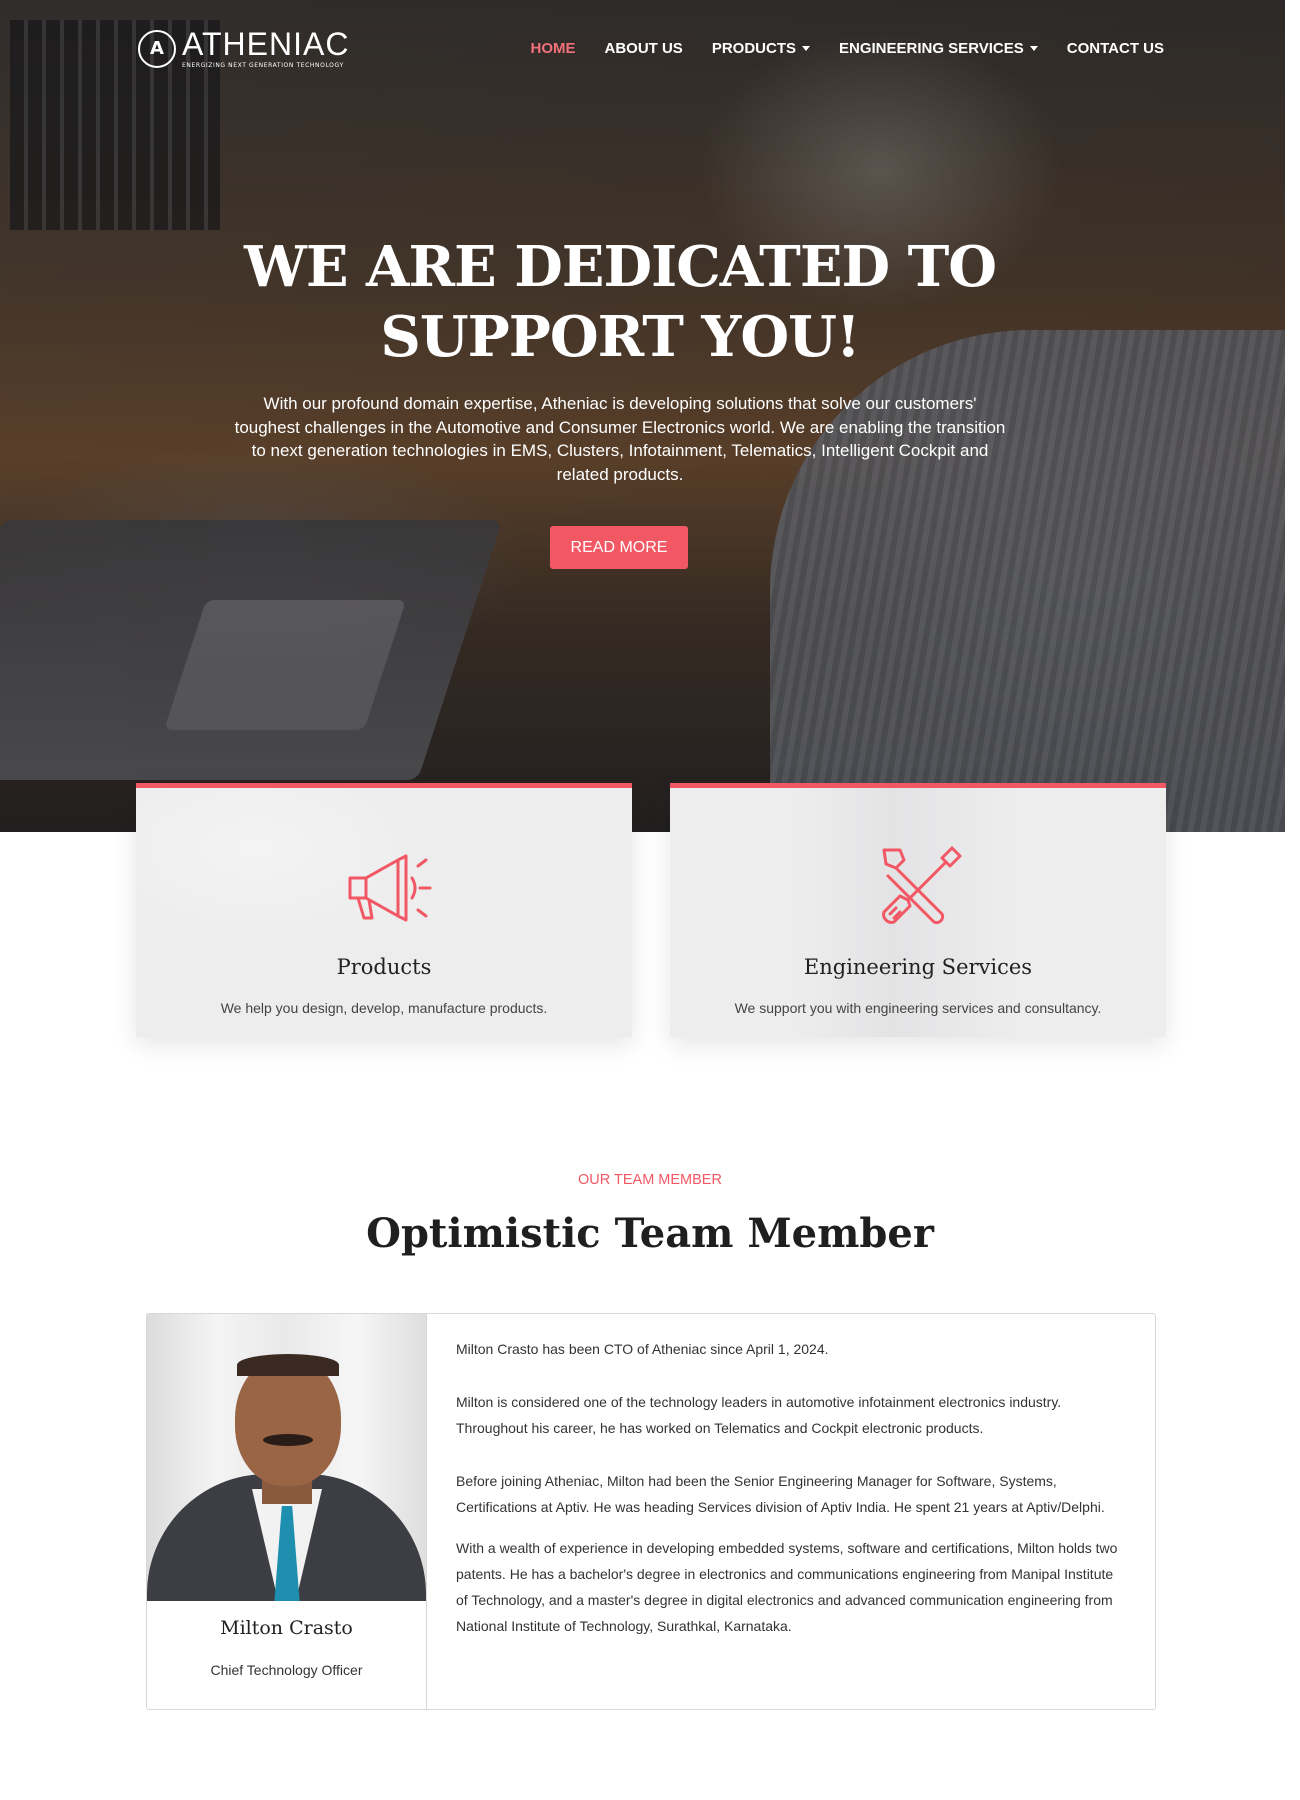 This screenshot has width=1300, height=1800. Describe the element at coordinates (931, 48) in the screenshot. I see `nav-engineering-label: ENGINEERING SERVICES` at that location.